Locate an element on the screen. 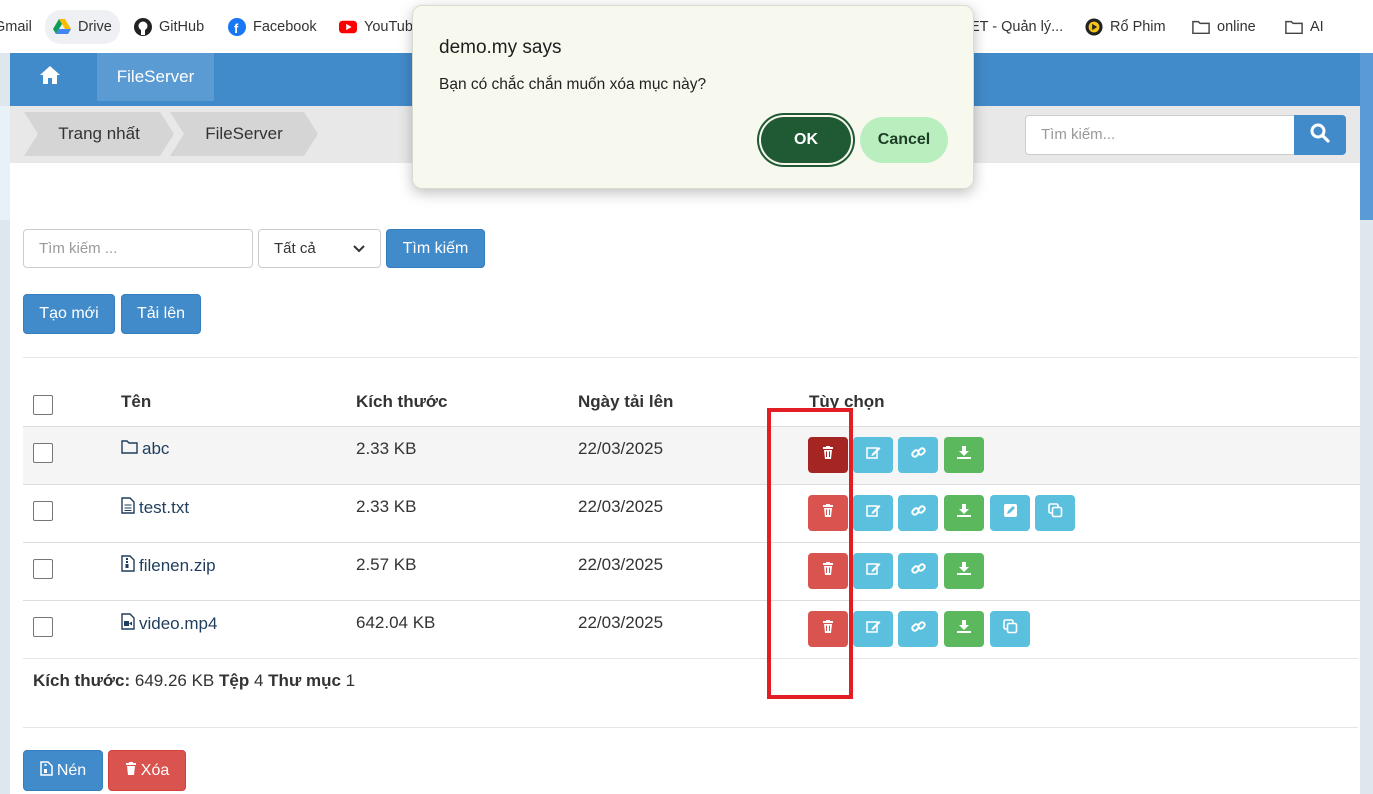 Image resolution: width=1373 pixels, height=794 pixels. select-all-checkbox is located at coordinates (43, 405).